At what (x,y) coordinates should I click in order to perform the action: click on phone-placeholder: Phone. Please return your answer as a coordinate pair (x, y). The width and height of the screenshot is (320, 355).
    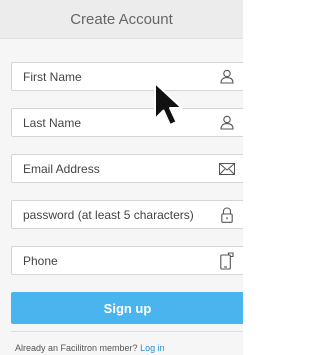
    Looking at the image, I should click on (40, 260).